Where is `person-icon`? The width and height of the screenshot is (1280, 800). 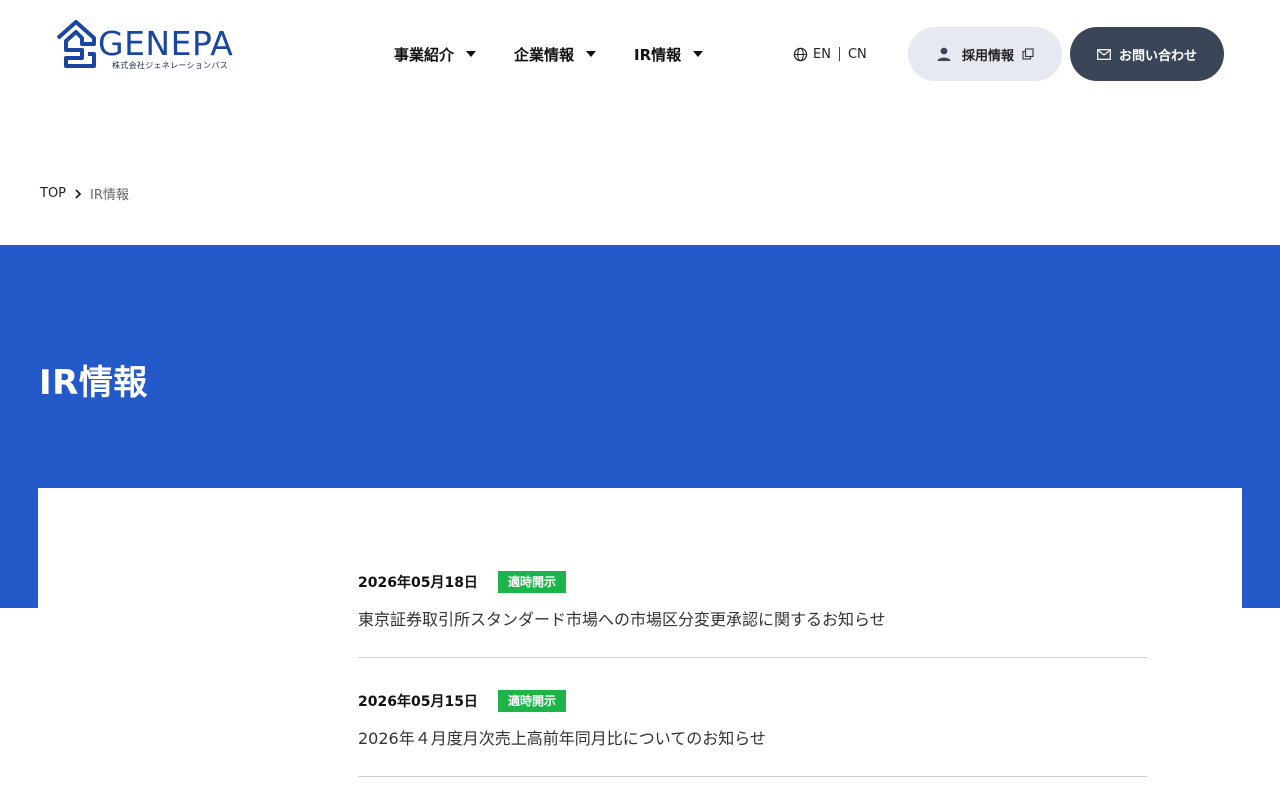
person-icon is located at coordinates (944, 54).